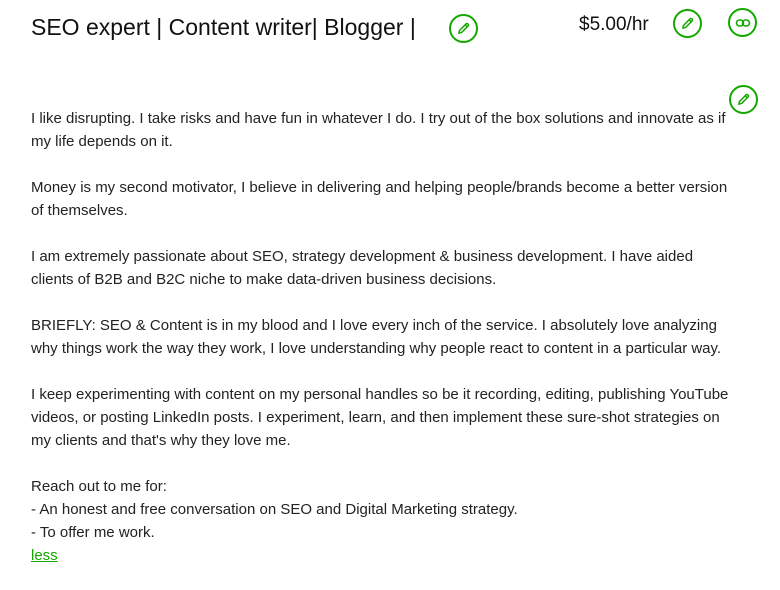 The height and width of the screenshot is (590, 780). What do you see at coordinates (44, 555) in the screenshot?
I see `show-less-link: less` at bounding box center [44, 555].